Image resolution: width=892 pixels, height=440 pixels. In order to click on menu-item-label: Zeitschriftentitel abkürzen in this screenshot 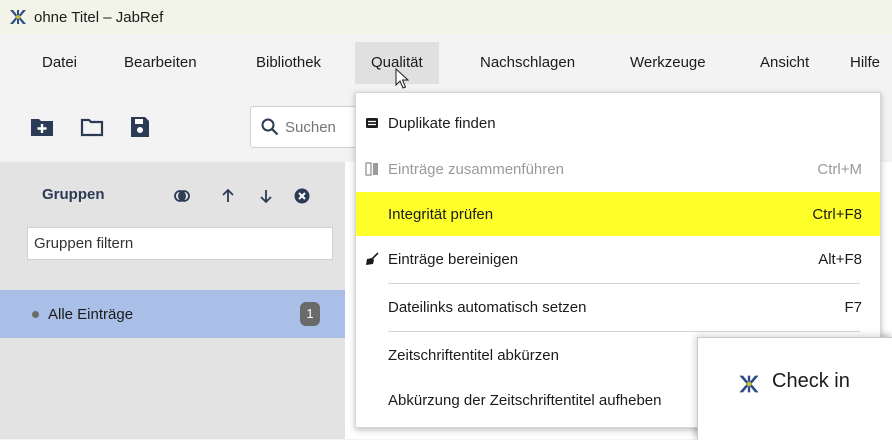, I will do `click(473, 355)`.